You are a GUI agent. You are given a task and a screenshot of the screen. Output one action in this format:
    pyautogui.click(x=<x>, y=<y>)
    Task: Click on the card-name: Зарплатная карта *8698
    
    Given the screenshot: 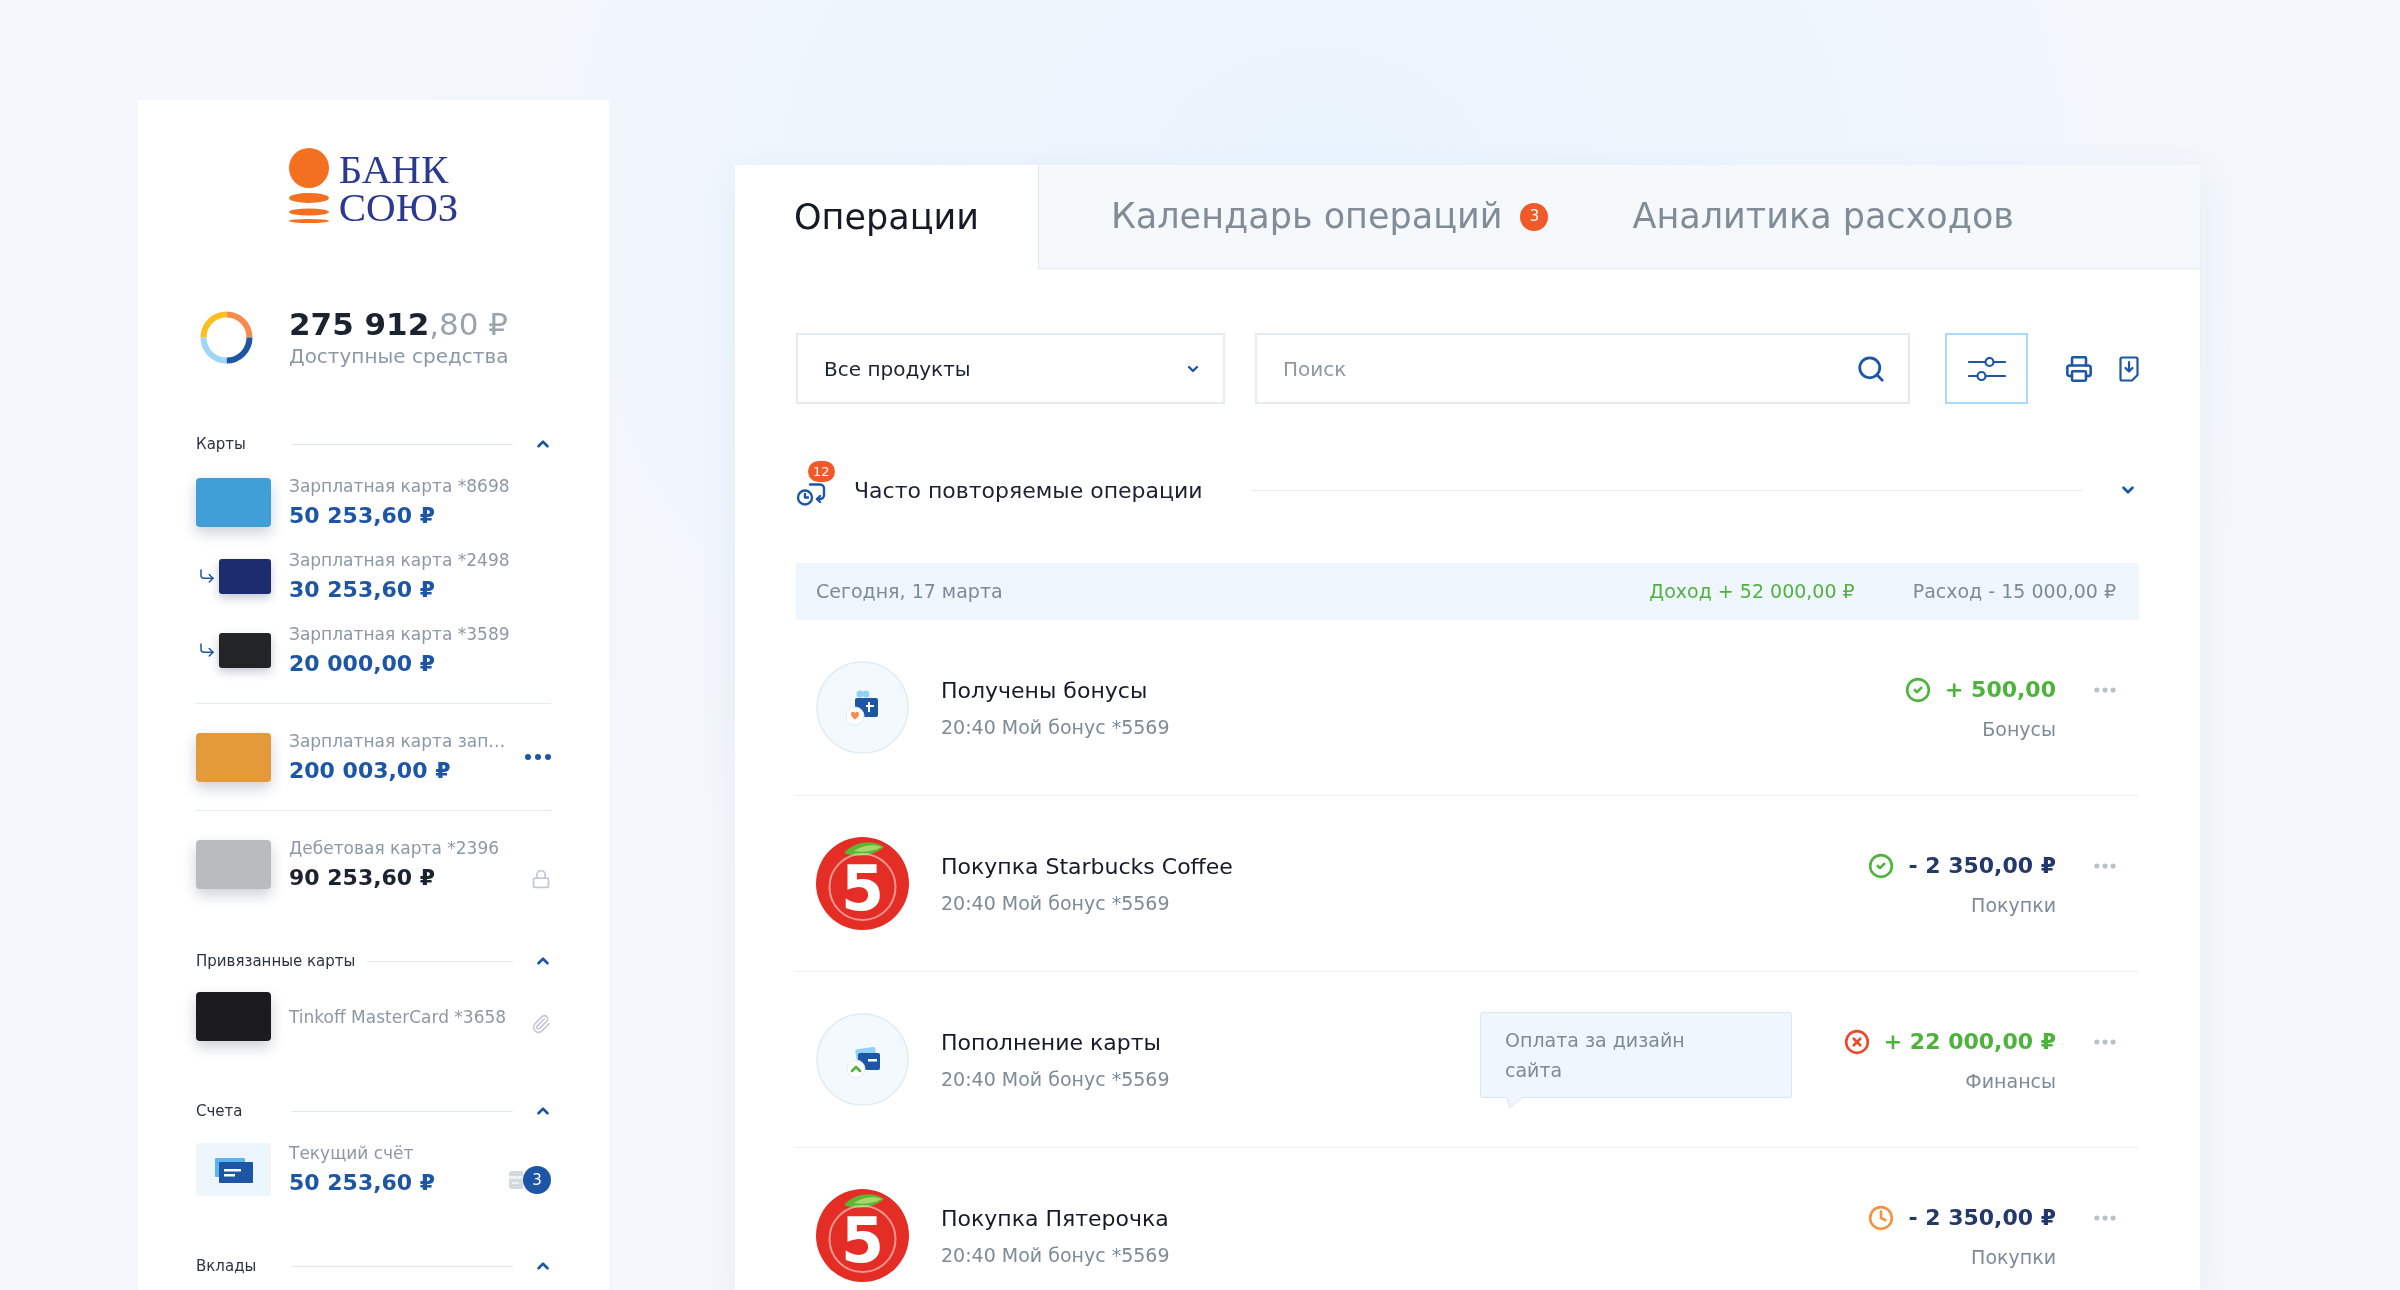 What is the action you would take?
    pyautogui.click(x=400, y=486)
    